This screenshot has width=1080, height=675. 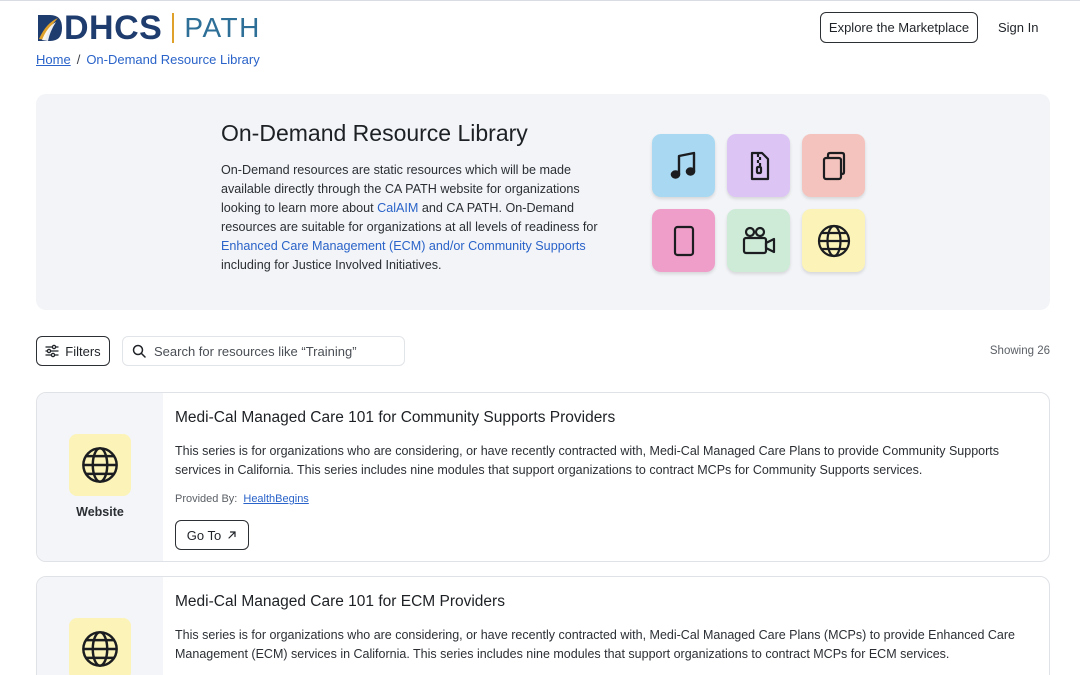 I want to click on tablet-tile, so click(x=683, y=240).